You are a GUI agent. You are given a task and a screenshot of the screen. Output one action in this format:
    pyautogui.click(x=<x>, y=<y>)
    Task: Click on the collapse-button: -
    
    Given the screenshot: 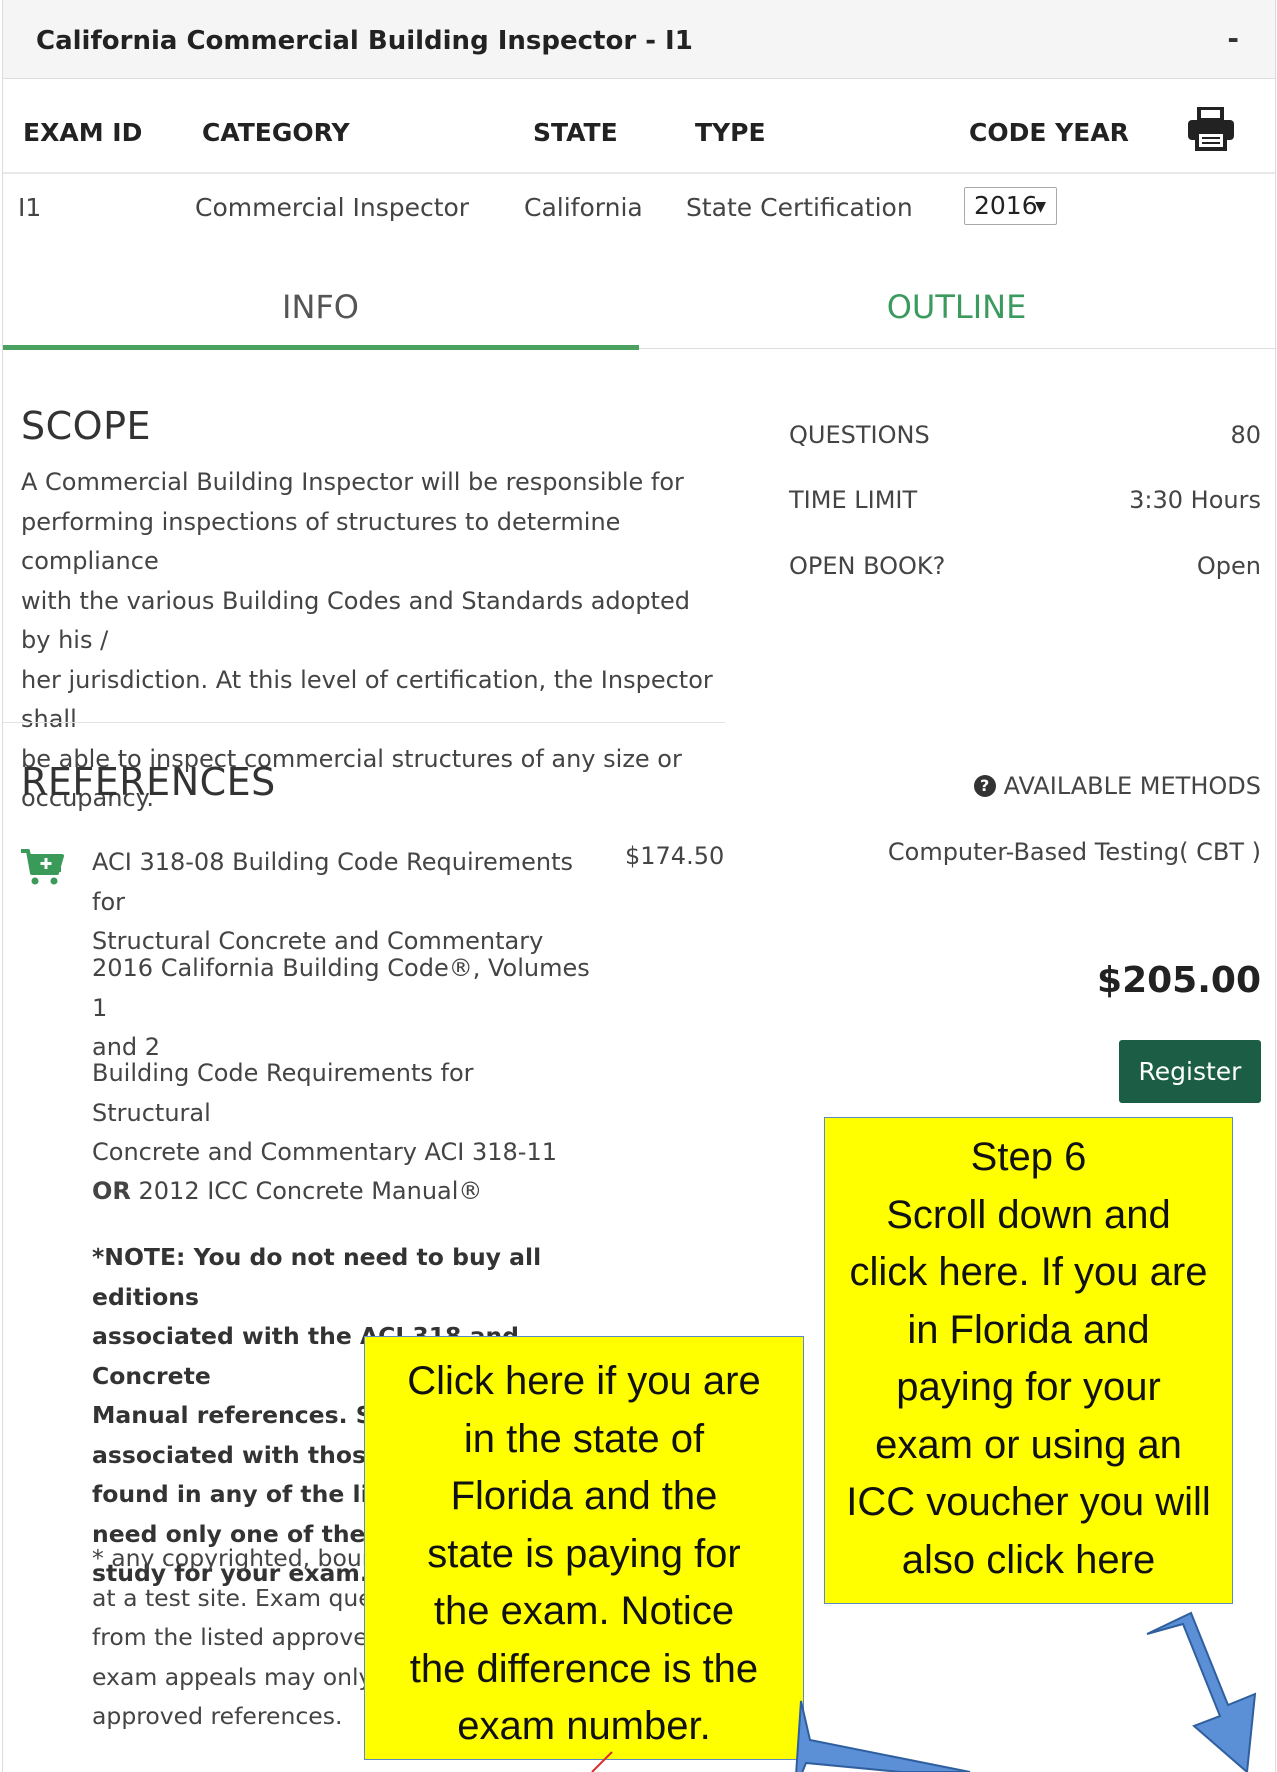 What is the action you would take?
    pyautogui.click(x=1233, y=38)
    